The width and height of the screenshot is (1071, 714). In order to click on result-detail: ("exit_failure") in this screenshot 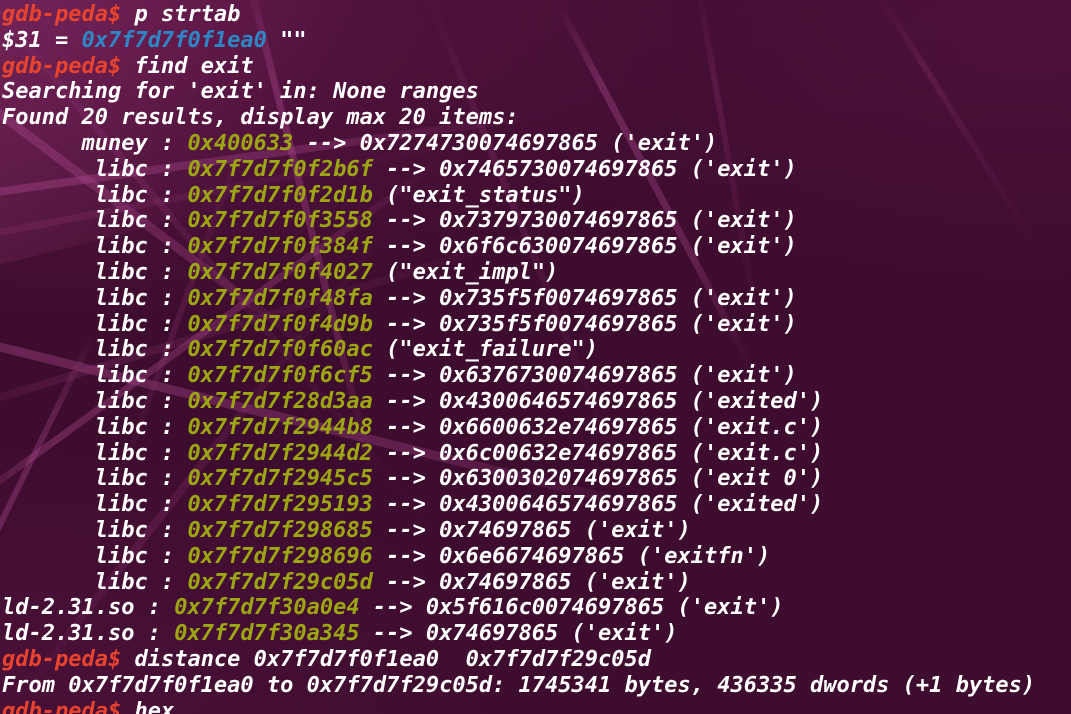, I will do `click(485, 350)`.